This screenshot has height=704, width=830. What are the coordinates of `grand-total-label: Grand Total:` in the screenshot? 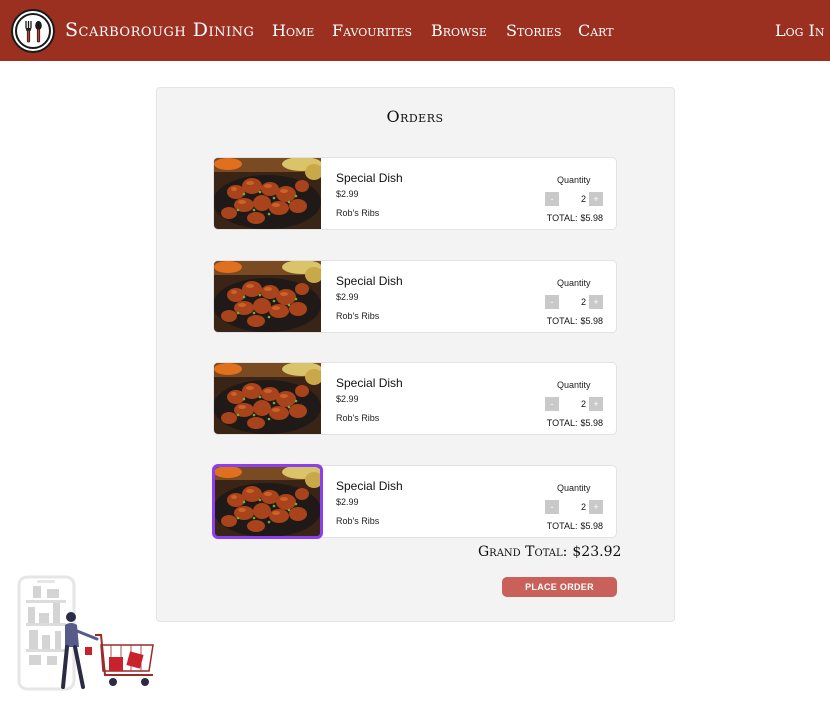 It's located at (523, 552).